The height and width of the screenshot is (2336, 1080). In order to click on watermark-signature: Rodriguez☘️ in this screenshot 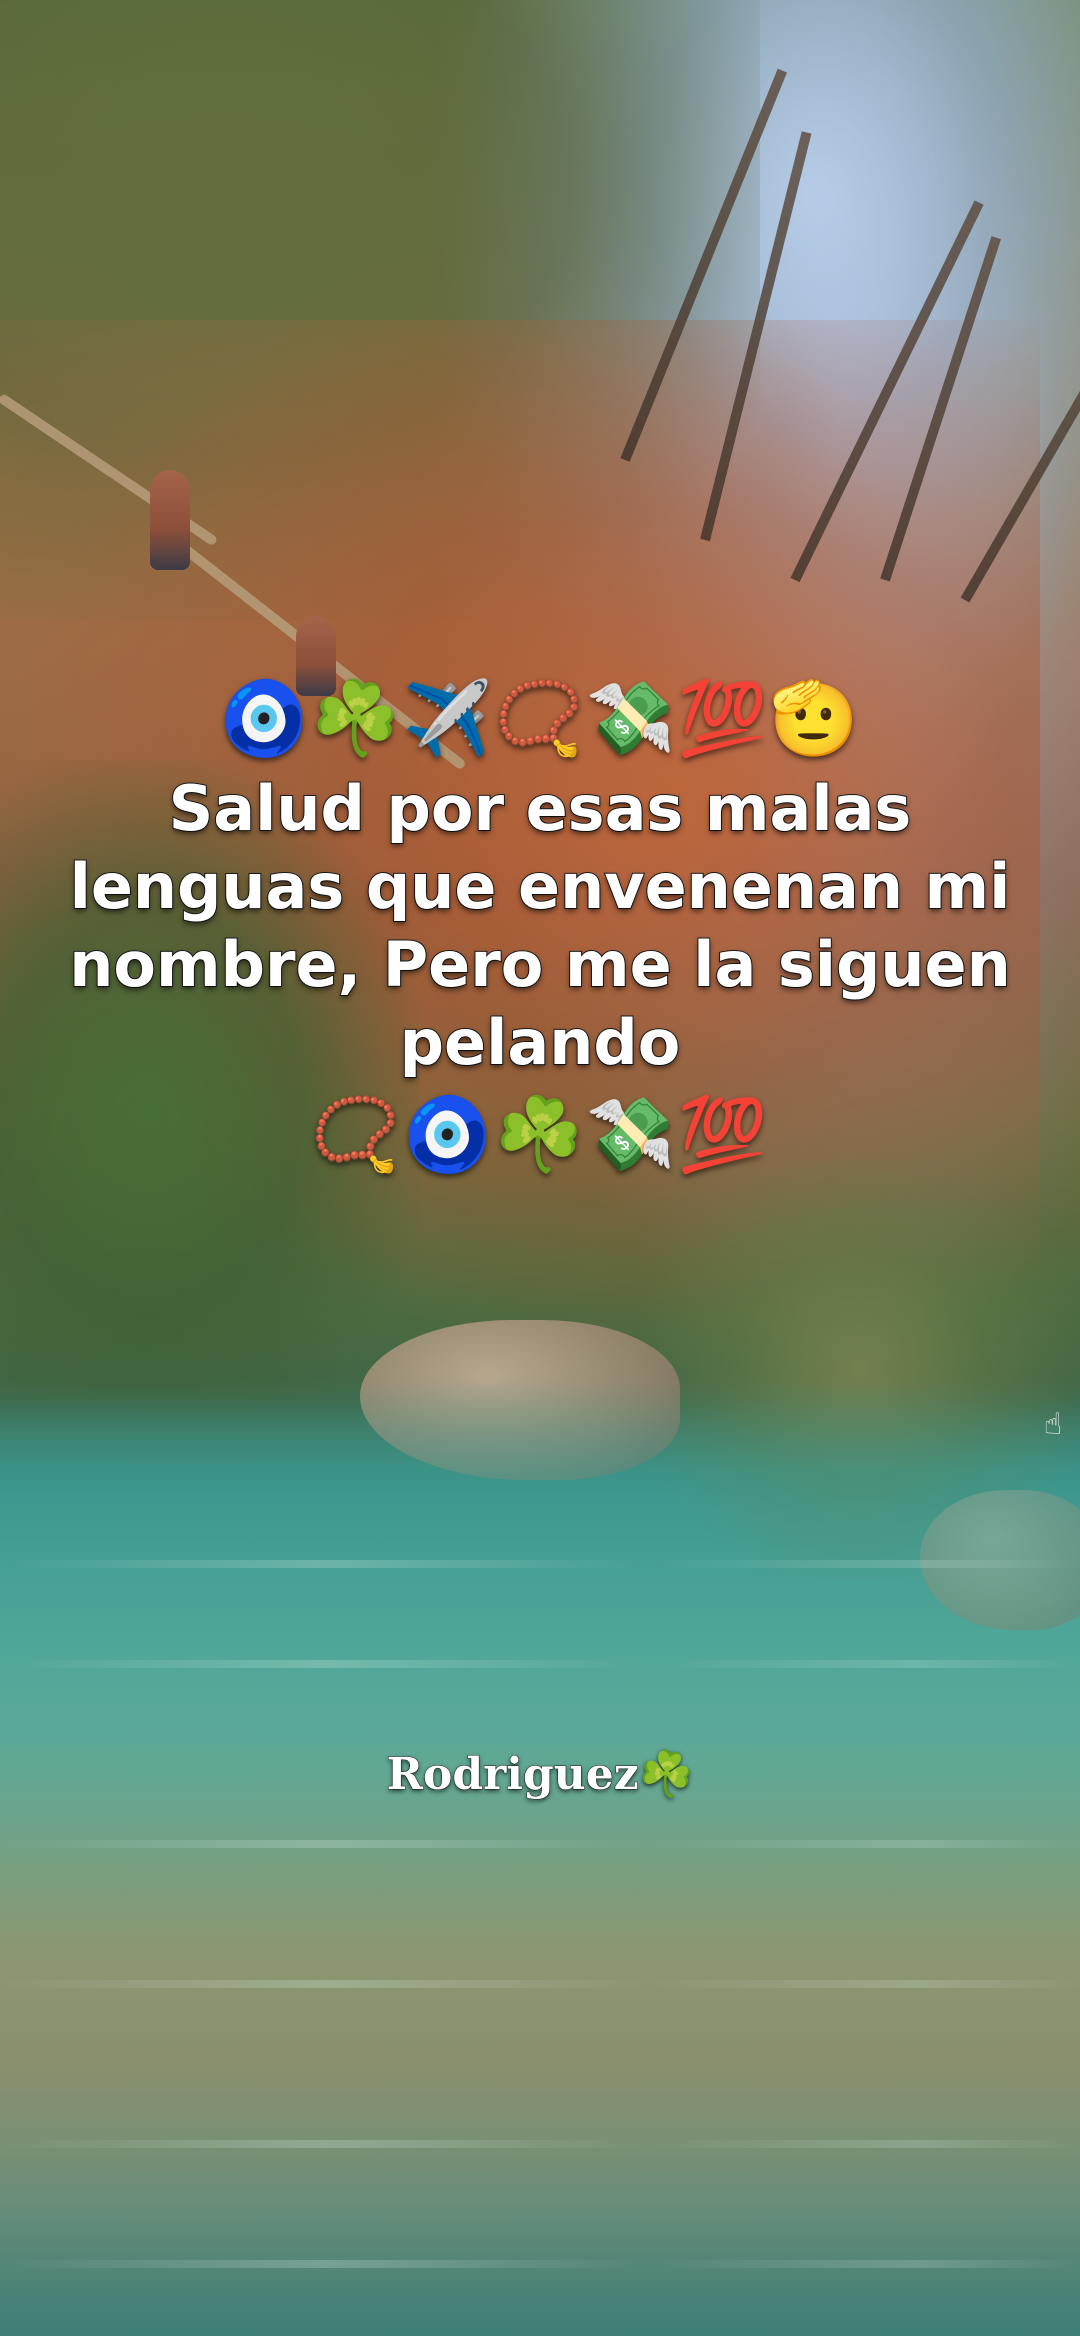, I will do `click(540, 1775)`.